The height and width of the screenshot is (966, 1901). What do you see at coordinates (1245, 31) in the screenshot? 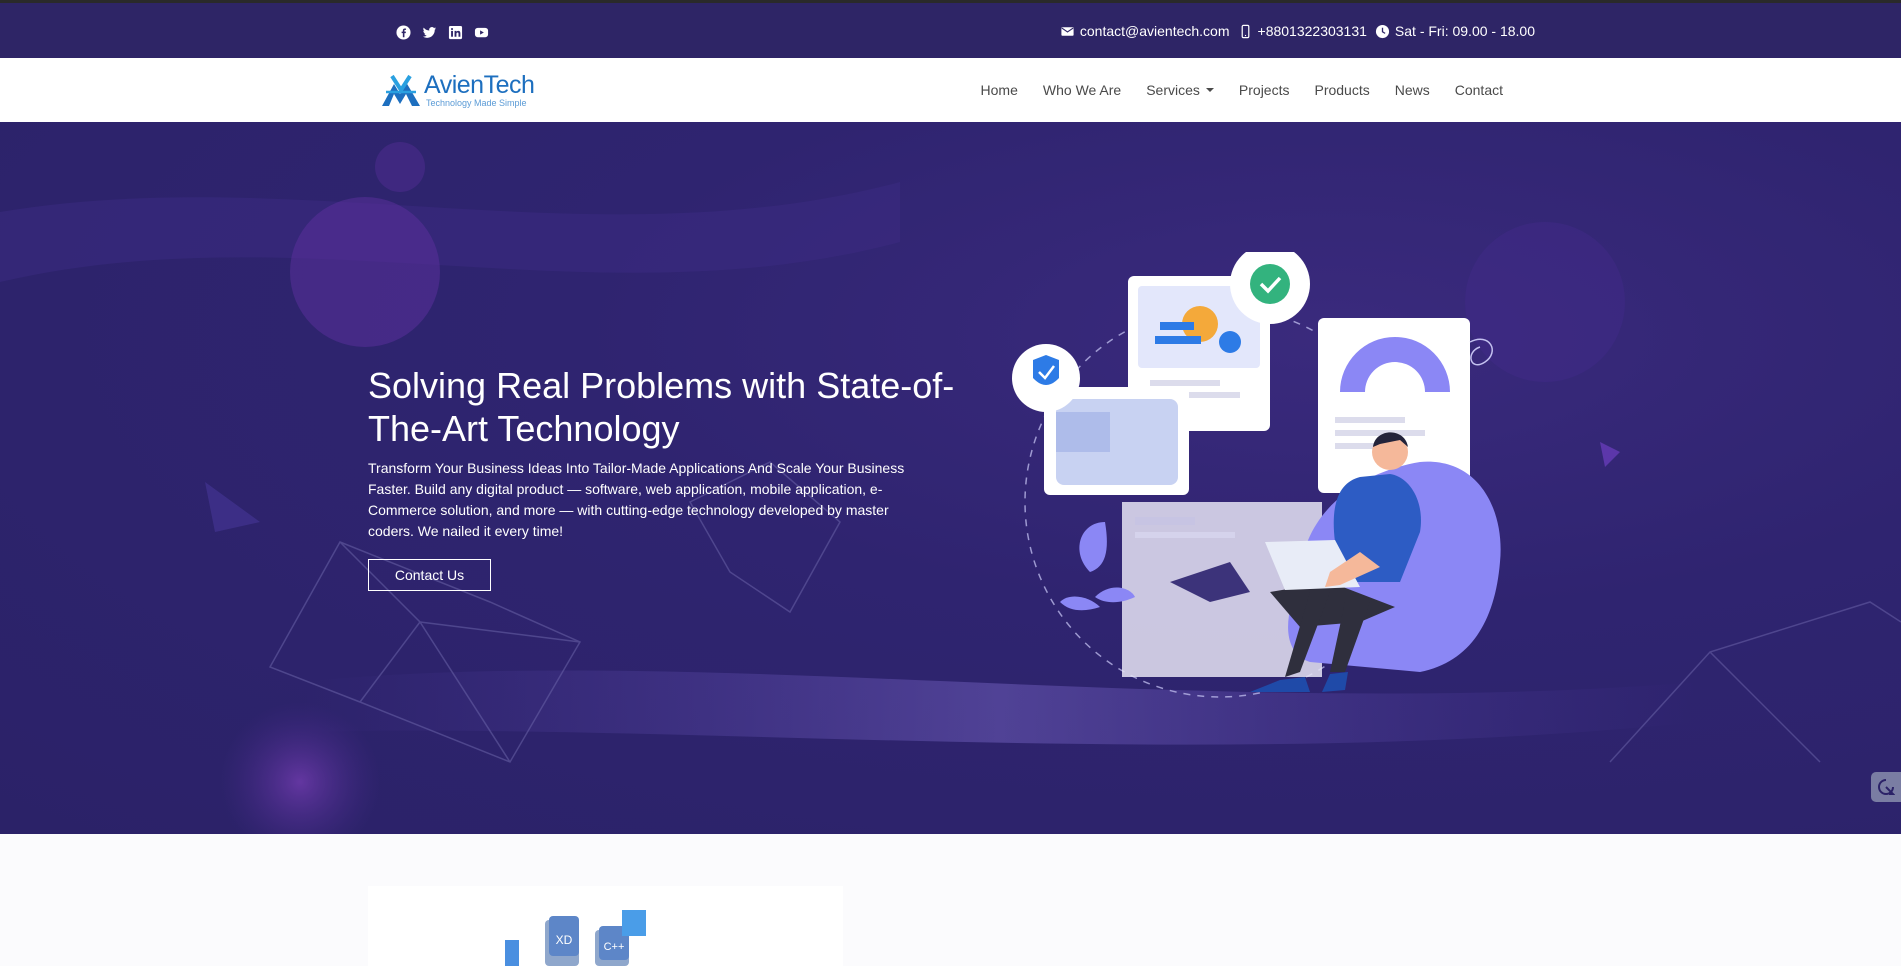
I see `phone-icon` at bounding box center [1245, 31].